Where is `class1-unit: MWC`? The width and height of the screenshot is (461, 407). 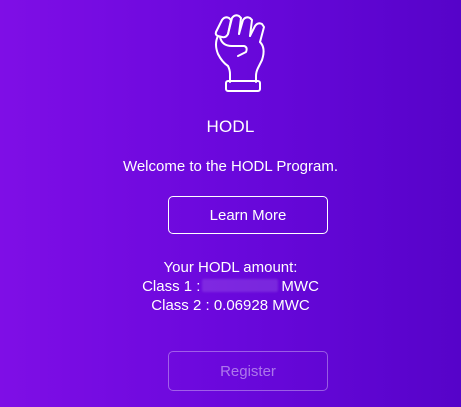 class1-unit: MWC is located at coordinates (300, 286).